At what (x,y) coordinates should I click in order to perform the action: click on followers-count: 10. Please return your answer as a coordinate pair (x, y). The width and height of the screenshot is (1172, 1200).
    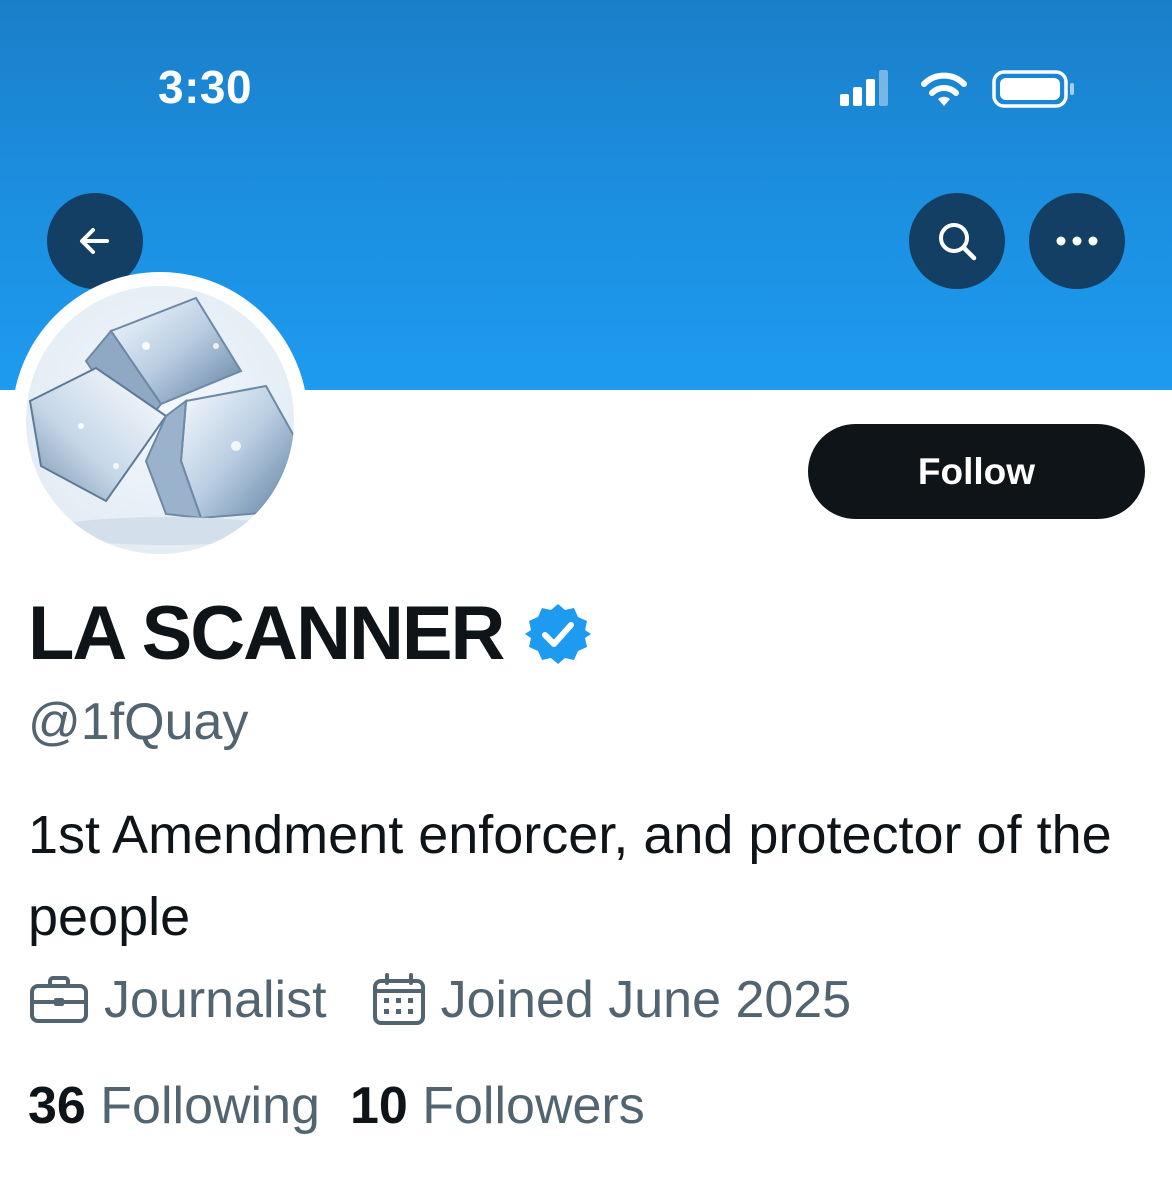
    Looking at the image, I should click on (378, 1106).